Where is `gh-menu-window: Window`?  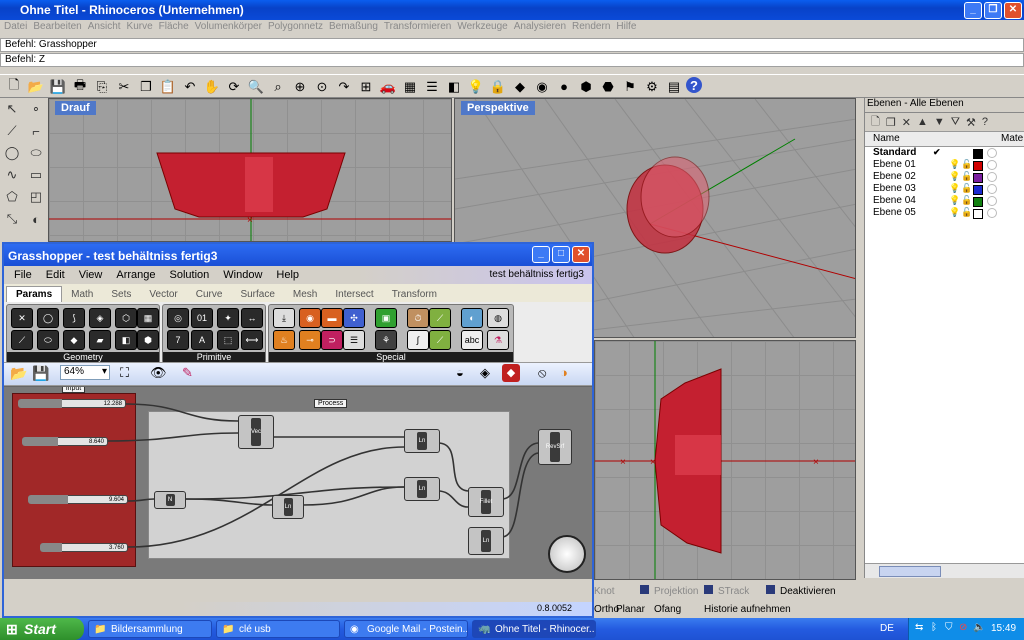
gh-menu-window: Window is located at coordinates (242, 275).